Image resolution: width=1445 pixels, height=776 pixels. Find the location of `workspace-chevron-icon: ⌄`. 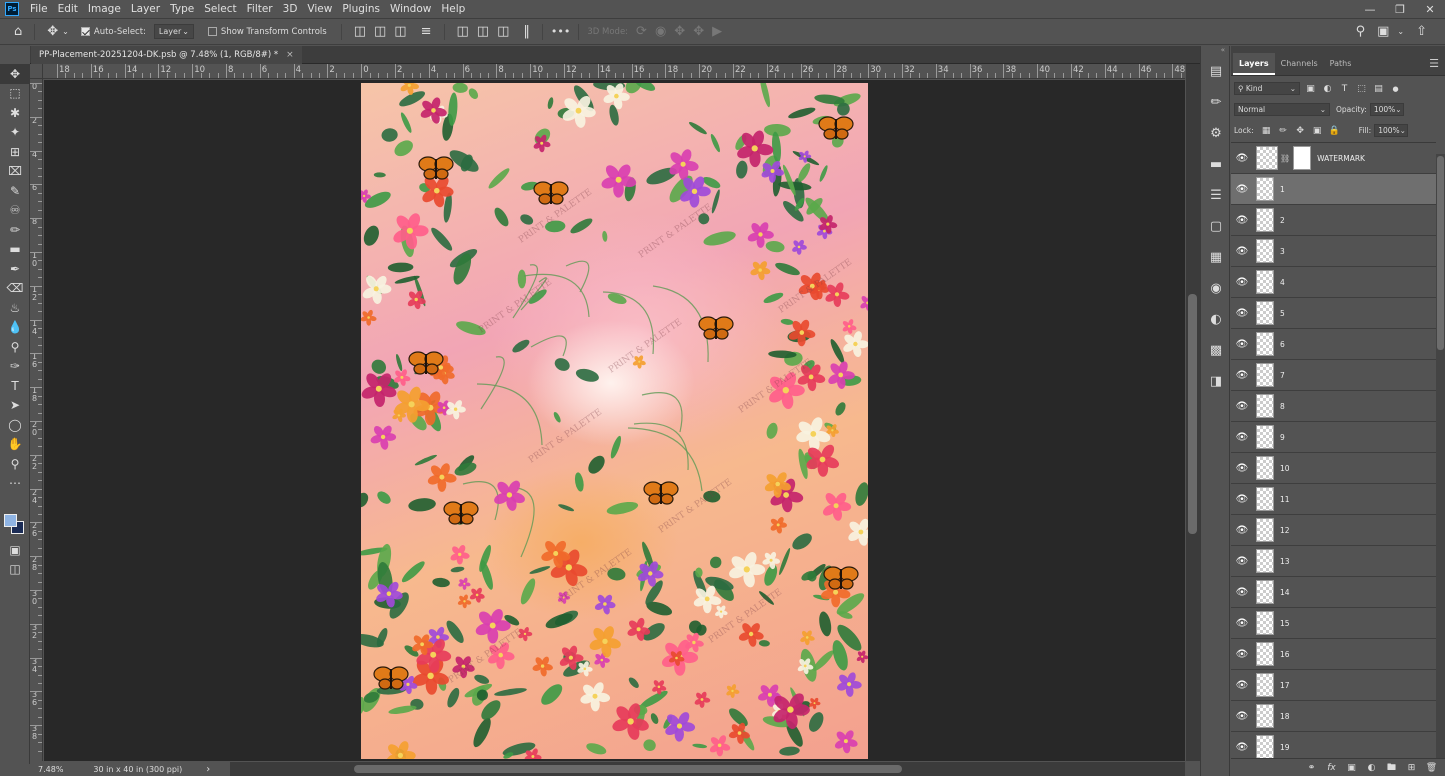

workspace-chevron-icon: ⌄ is located at coordinates (1400, 31).